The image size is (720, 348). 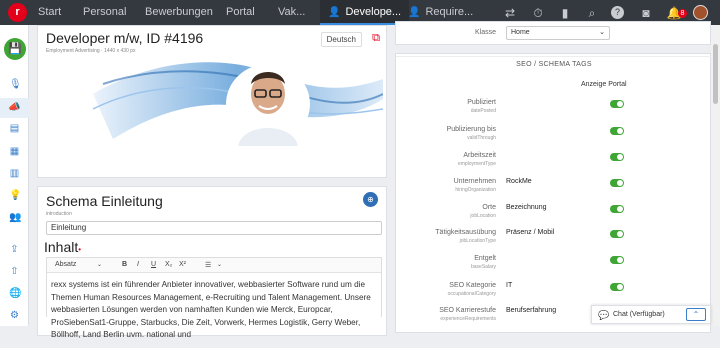 I want to click on bookmark-icon: ▮, so click(x=565, y=13).